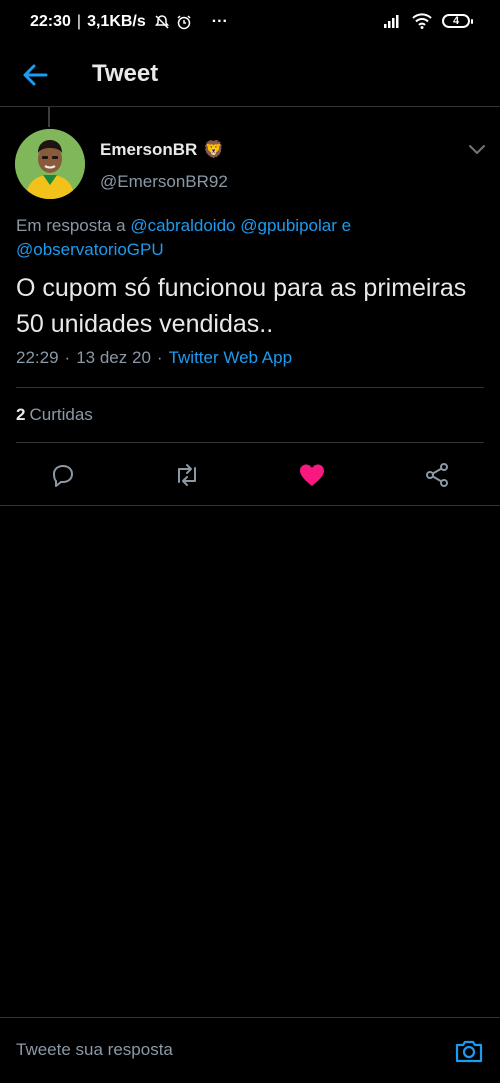 The image size is (500, 1083). I want to click on tweet-time: 22:29, so click(37, 357).